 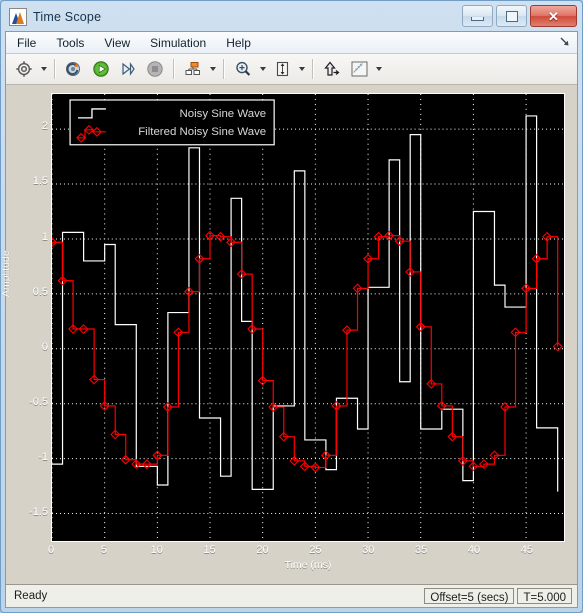 I want to click on zoom-in-button, so click(x=243, y=69).